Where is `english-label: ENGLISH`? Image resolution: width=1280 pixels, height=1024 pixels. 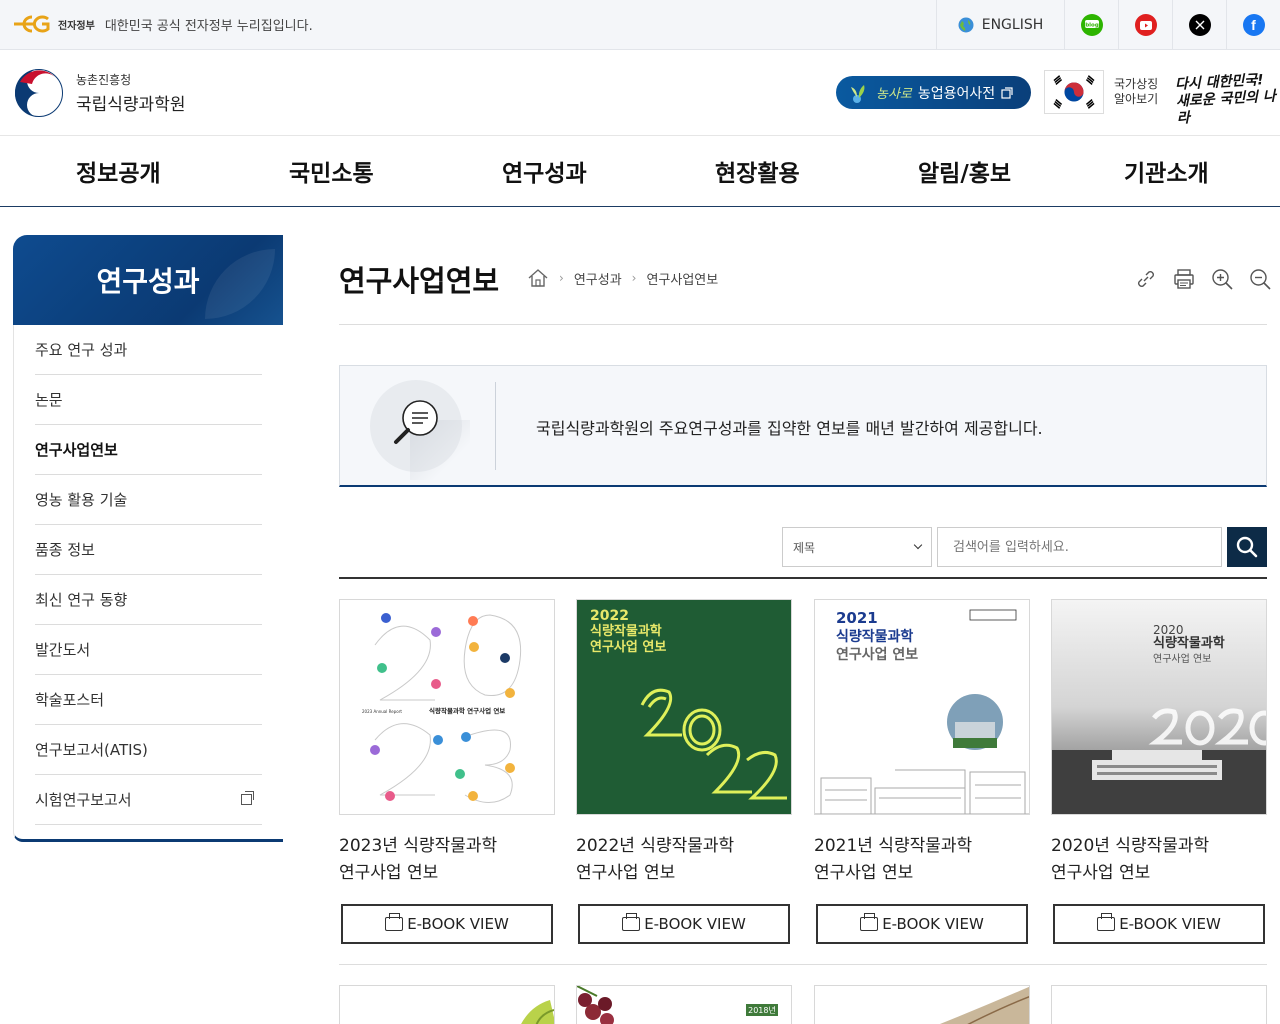
english-label: ENGLISH is located at coordinates (1012, 25).